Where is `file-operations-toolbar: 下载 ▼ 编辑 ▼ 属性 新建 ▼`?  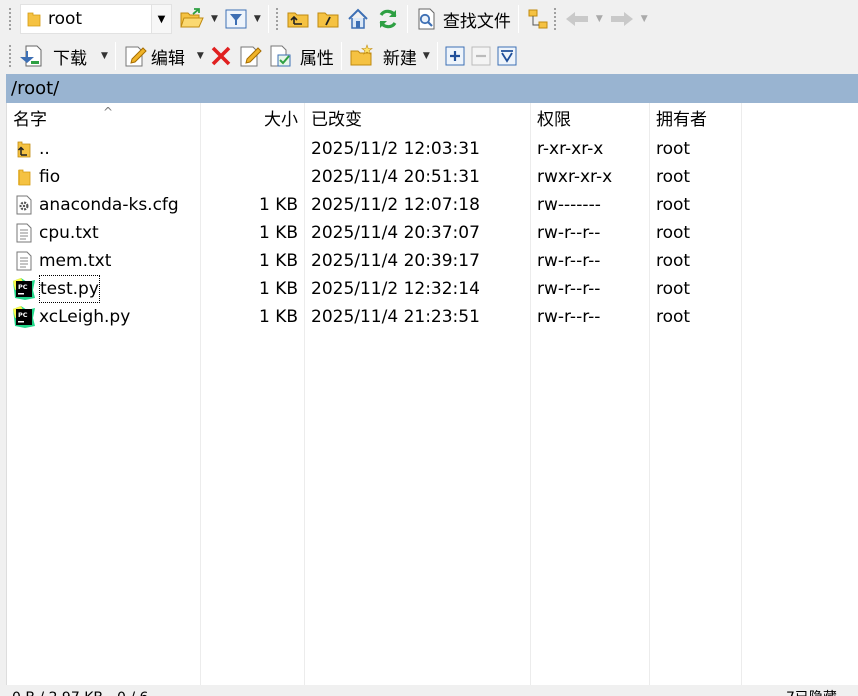
file-operations-toolbar: 下载 ▼ 编辑 ▼ 属性 新建 ▼ is located at coordinates (429, 56).